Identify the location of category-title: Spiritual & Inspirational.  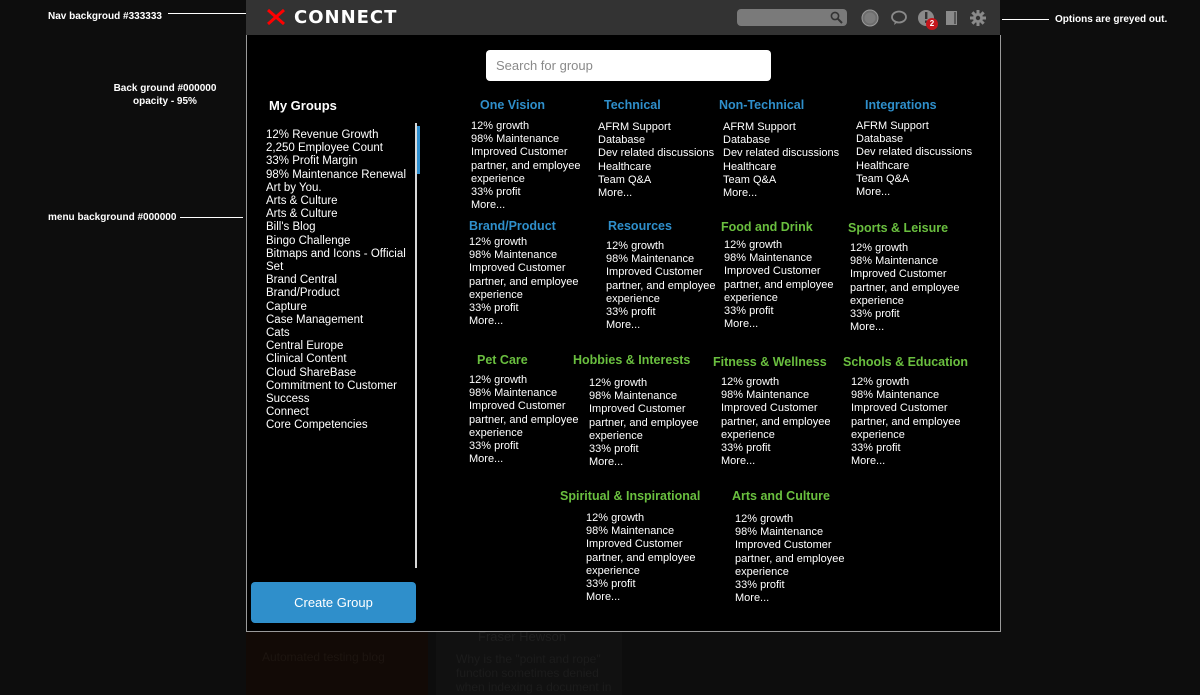
(630, 496).